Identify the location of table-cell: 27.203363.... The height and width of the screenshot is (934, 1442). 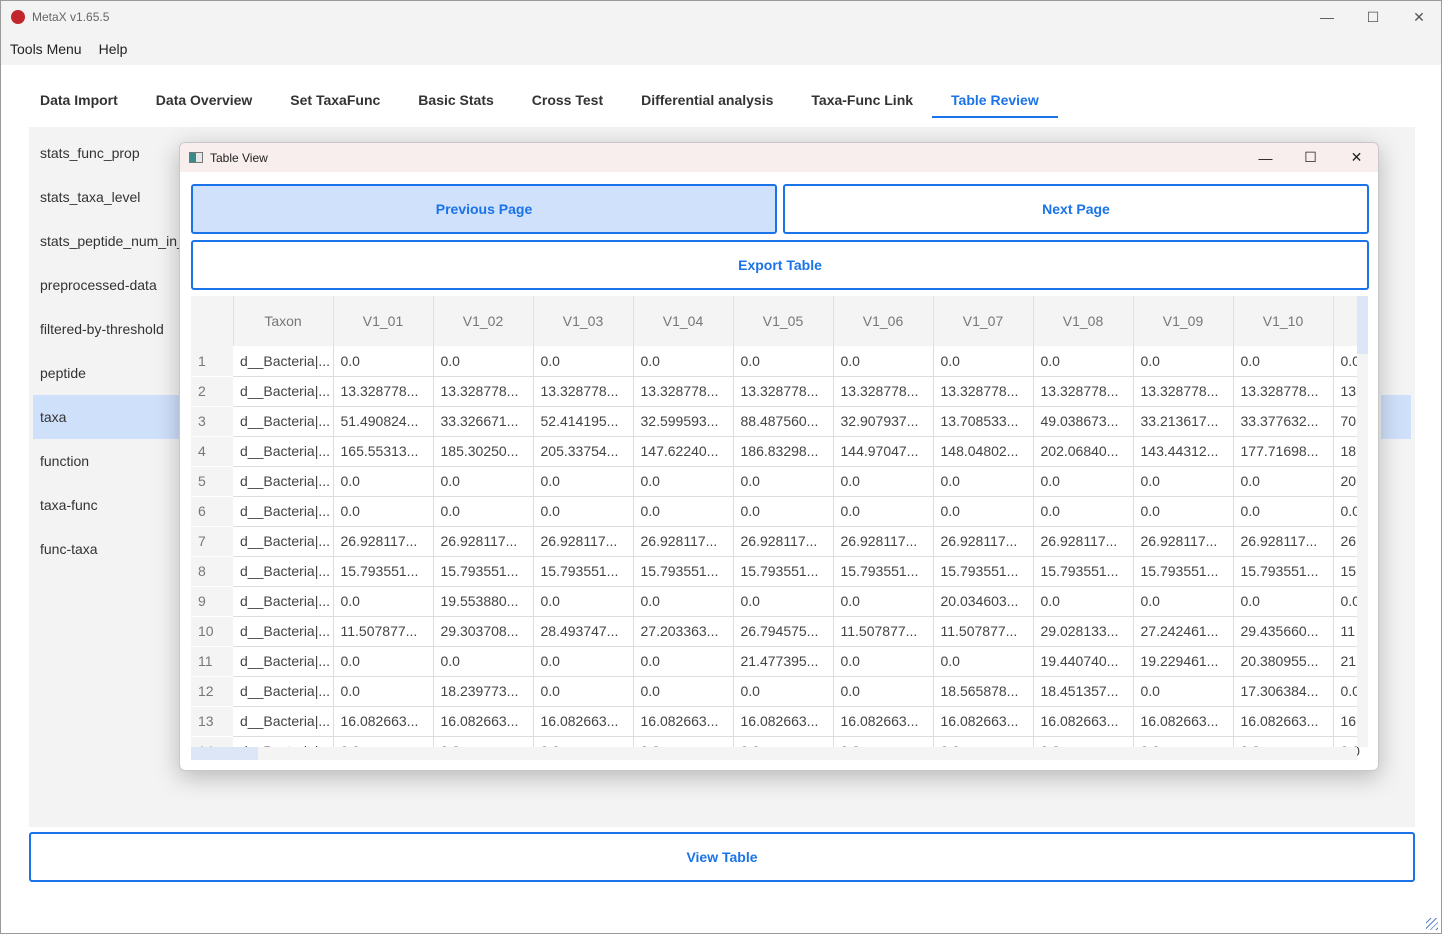
(683, 631).